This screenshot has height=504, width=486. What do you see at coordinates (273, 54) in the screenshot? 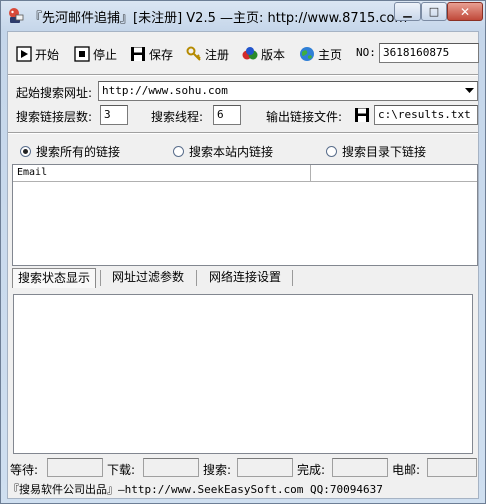
I see `version-label: 版本` at bounding box center [273, 54].